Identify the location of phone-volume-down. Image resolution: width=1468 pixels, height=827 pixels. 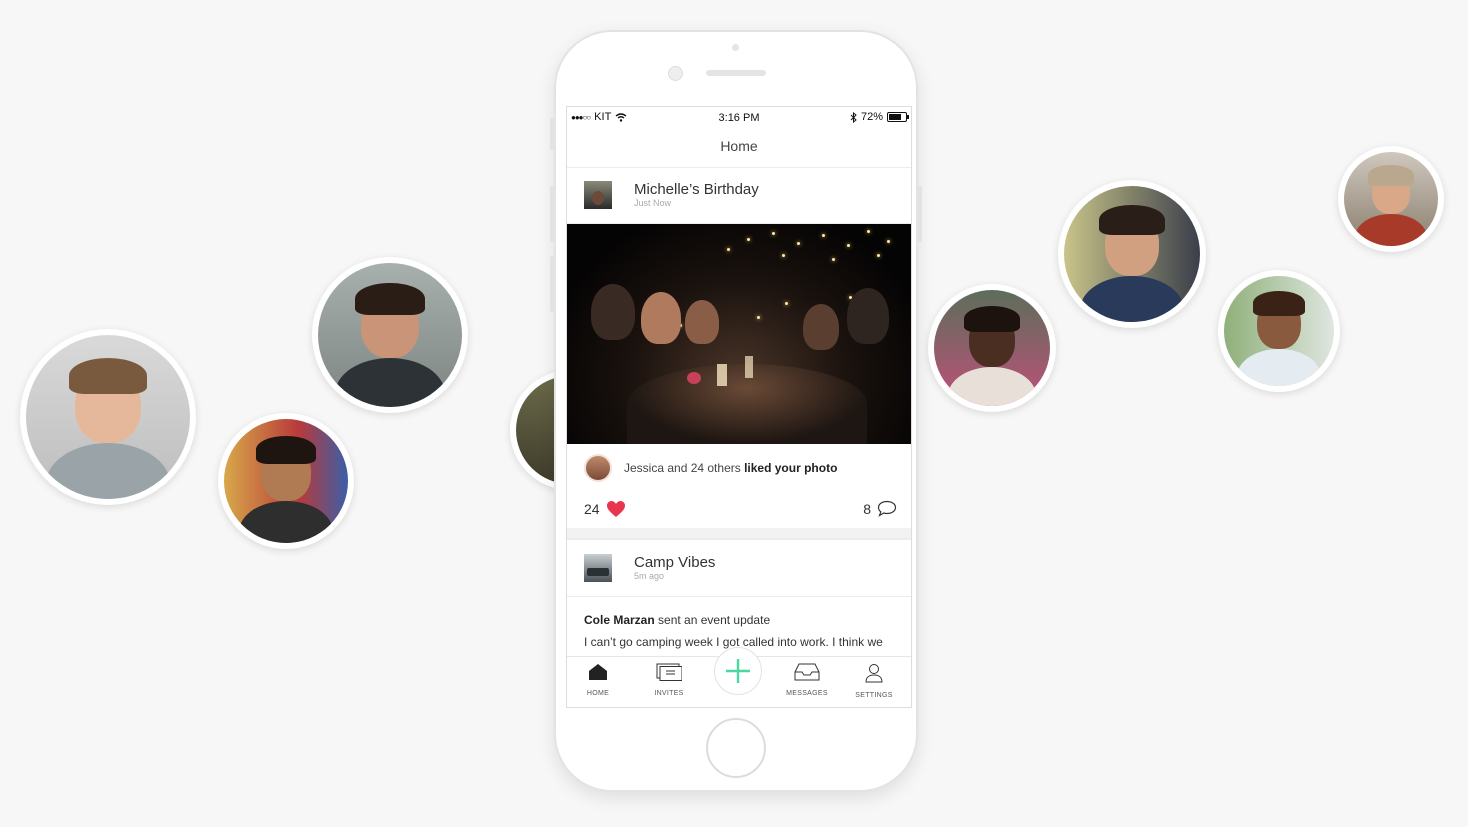
(552, 284).